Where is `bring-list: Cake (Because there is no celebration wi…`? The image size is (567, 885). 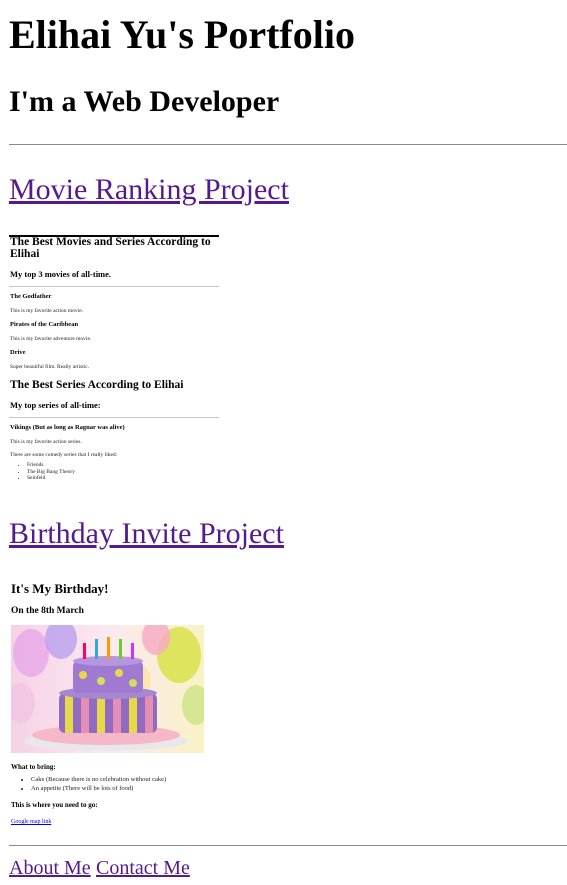
bring-list: Cake (Because there is no celebration wi… is located at coordinates (94, 784).